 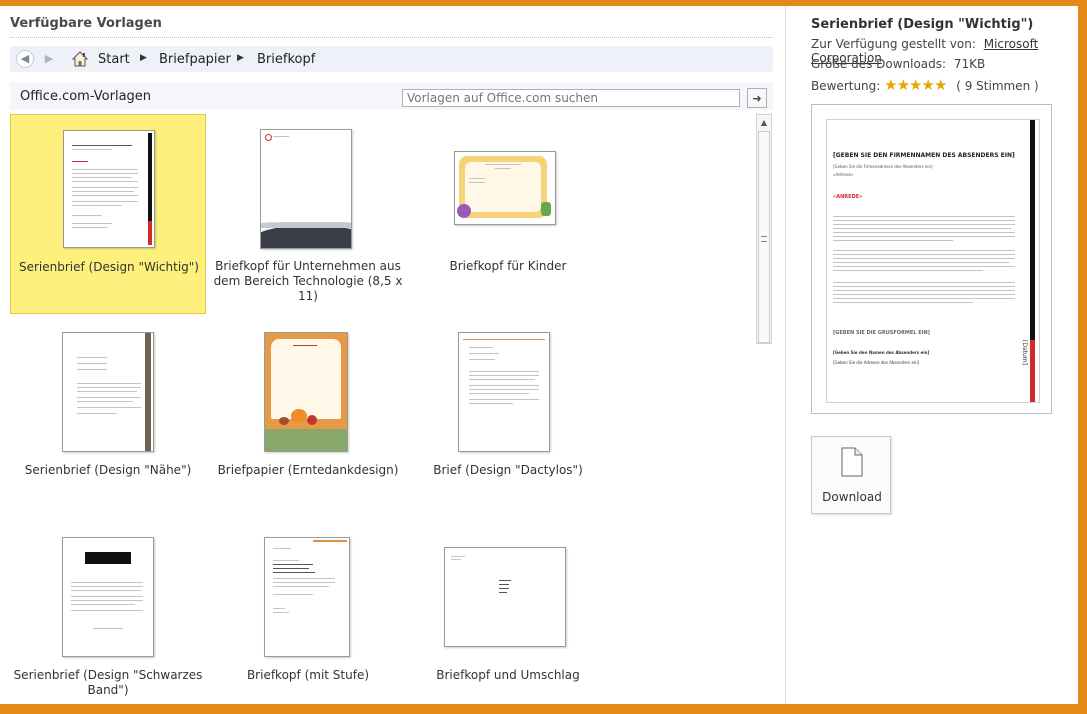 I want to click on rating-stars-icon: ★★★★★, so click(x=915, y=85).